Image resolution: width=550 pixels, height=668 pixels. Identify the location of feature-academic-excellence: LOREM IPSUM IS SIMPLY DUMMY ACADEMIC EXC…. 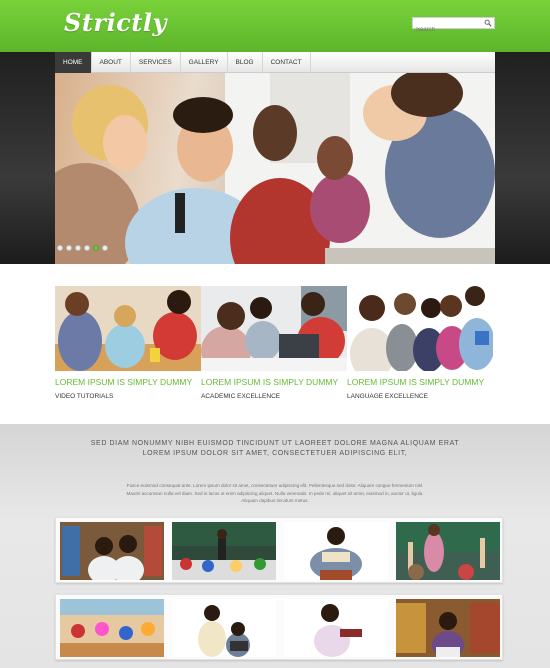
(274, 343).